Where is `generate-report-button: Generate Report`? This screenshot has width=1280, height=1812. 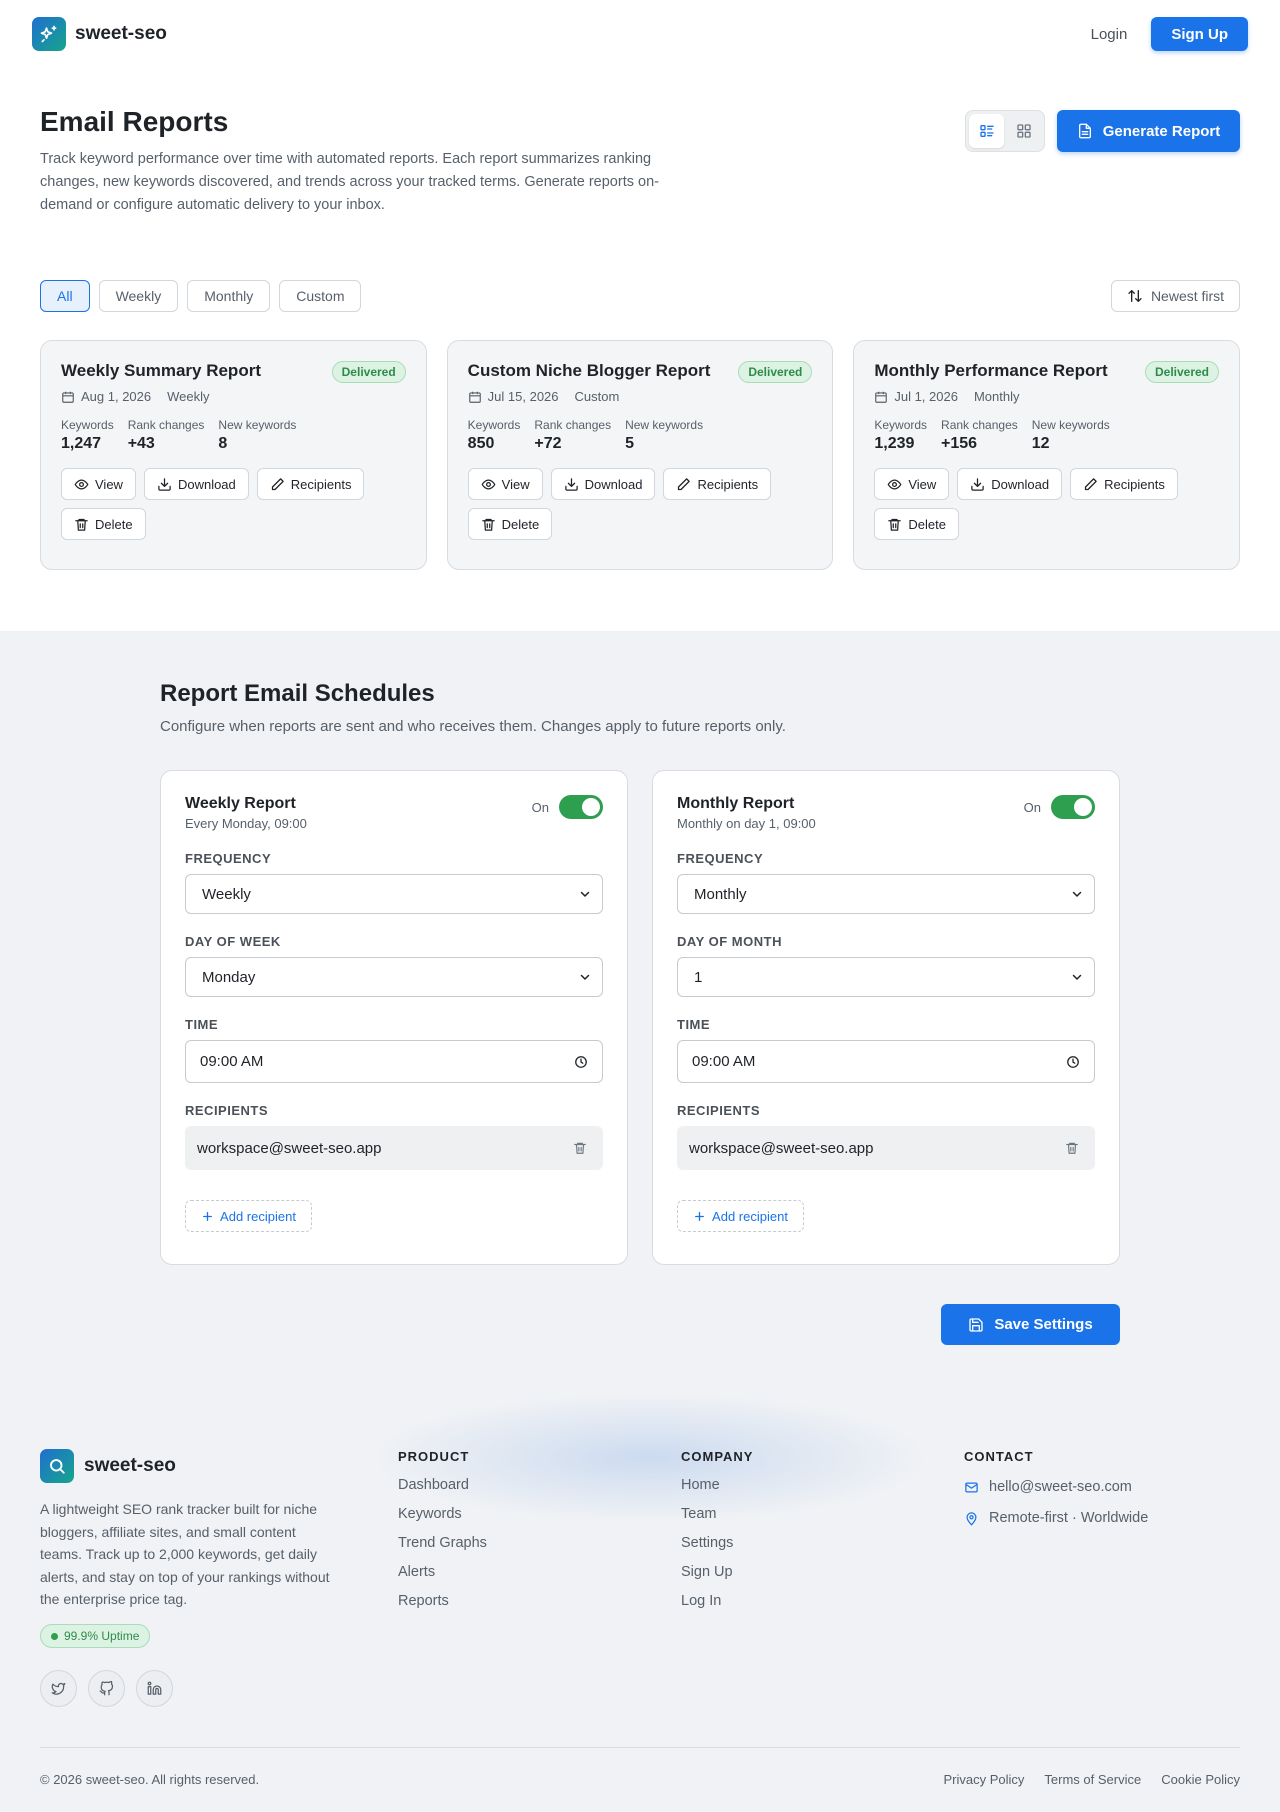 generate-report-button: Generate Report is located at coordinates (1148, 131).